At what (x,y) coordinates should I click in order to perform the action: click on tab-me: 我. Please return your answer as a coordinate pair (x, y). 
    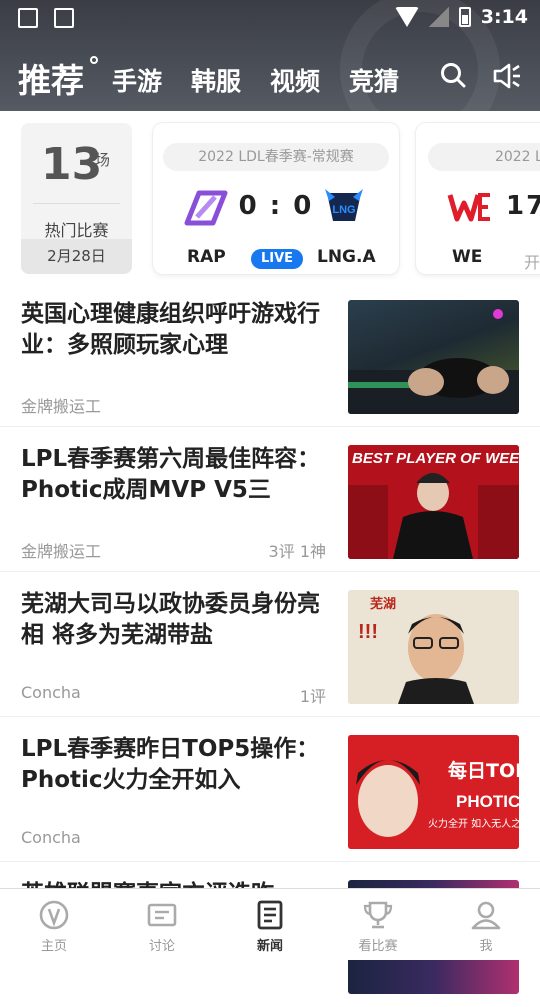
    Looking at the image, I should click on (486, 926).